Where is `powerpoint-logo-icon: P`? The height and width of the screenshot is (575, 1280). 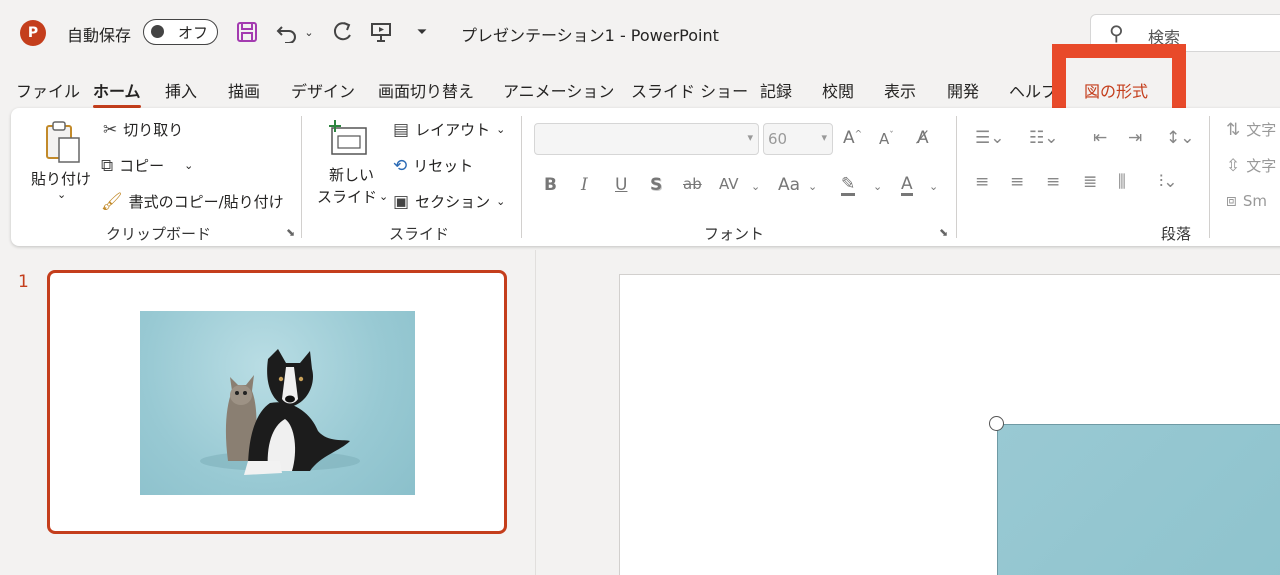
powerpoint-logo-icon: P is located at coordinates (34, 33).